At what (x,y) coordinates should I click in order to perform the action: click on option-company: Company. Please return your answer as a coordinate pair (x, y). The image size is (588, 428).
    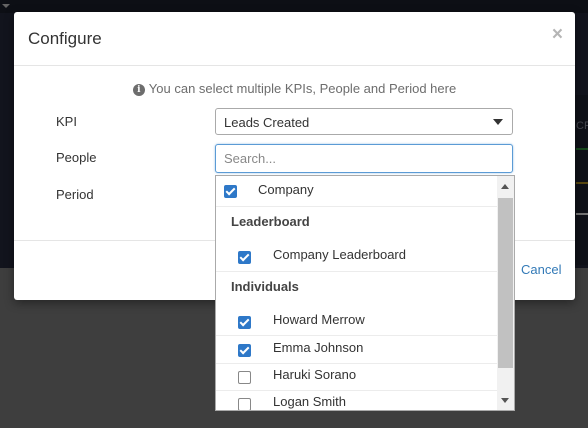
    Looking at the image, I should click on (356, 191).